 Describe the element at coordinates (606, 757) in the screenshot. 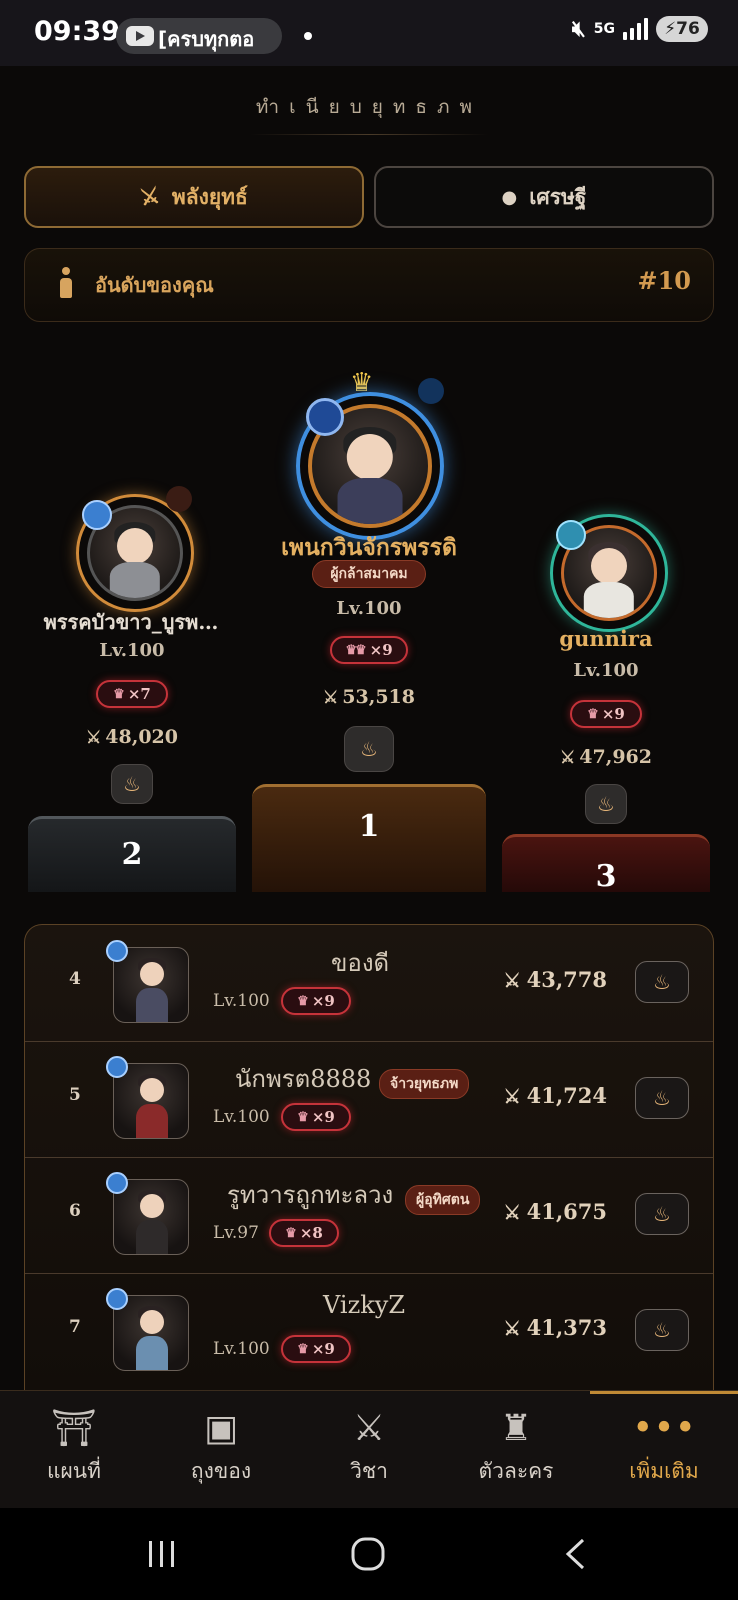

I see `podium-power-third: ⚔ 47,962` at that location.